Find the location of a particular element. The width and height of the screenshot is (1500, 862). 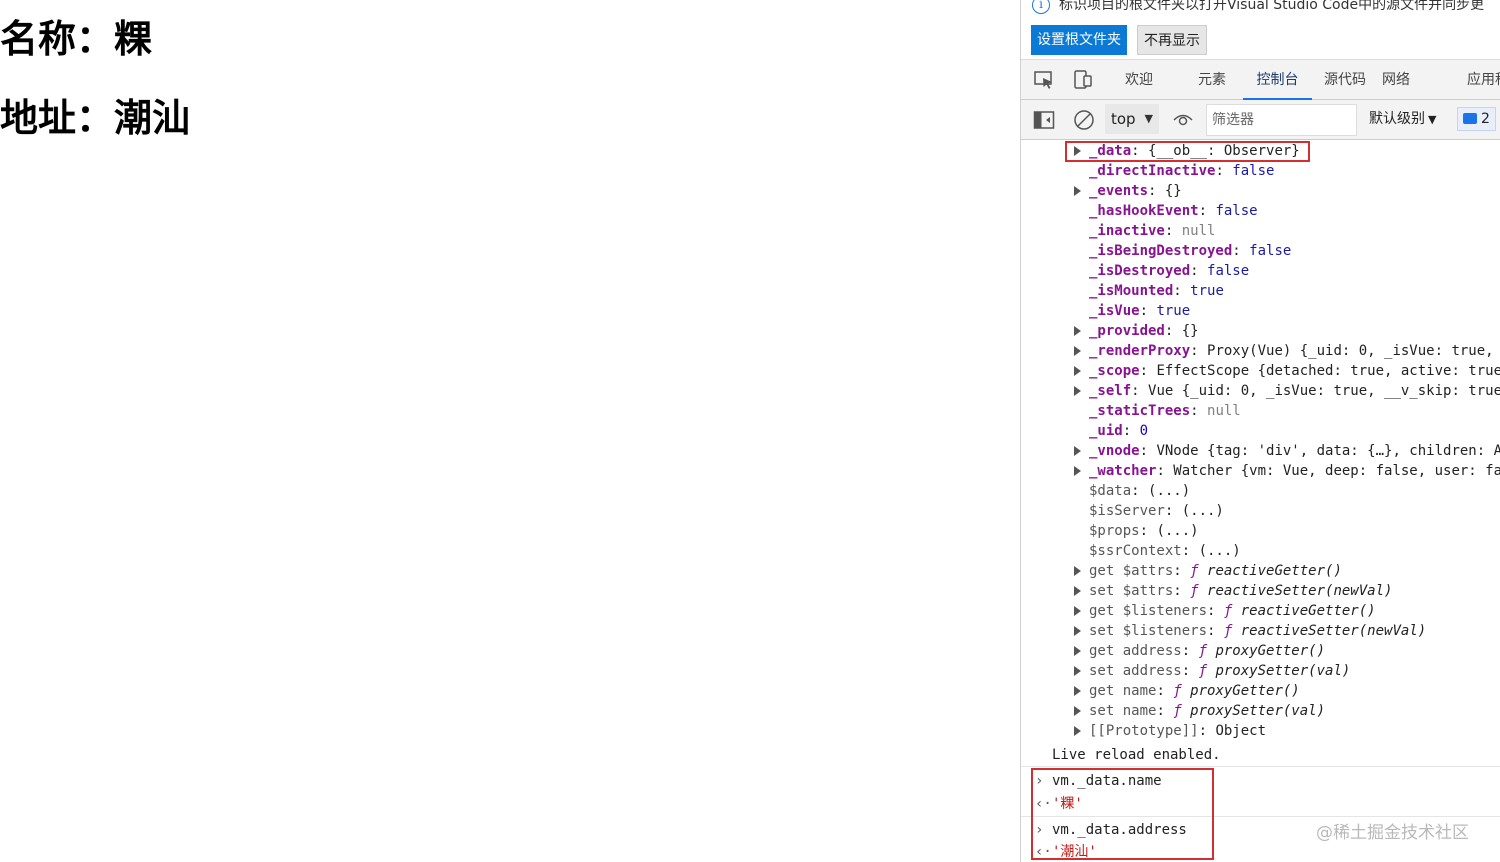

live-expression-eye-icon is located at coordinates (1183, 120).